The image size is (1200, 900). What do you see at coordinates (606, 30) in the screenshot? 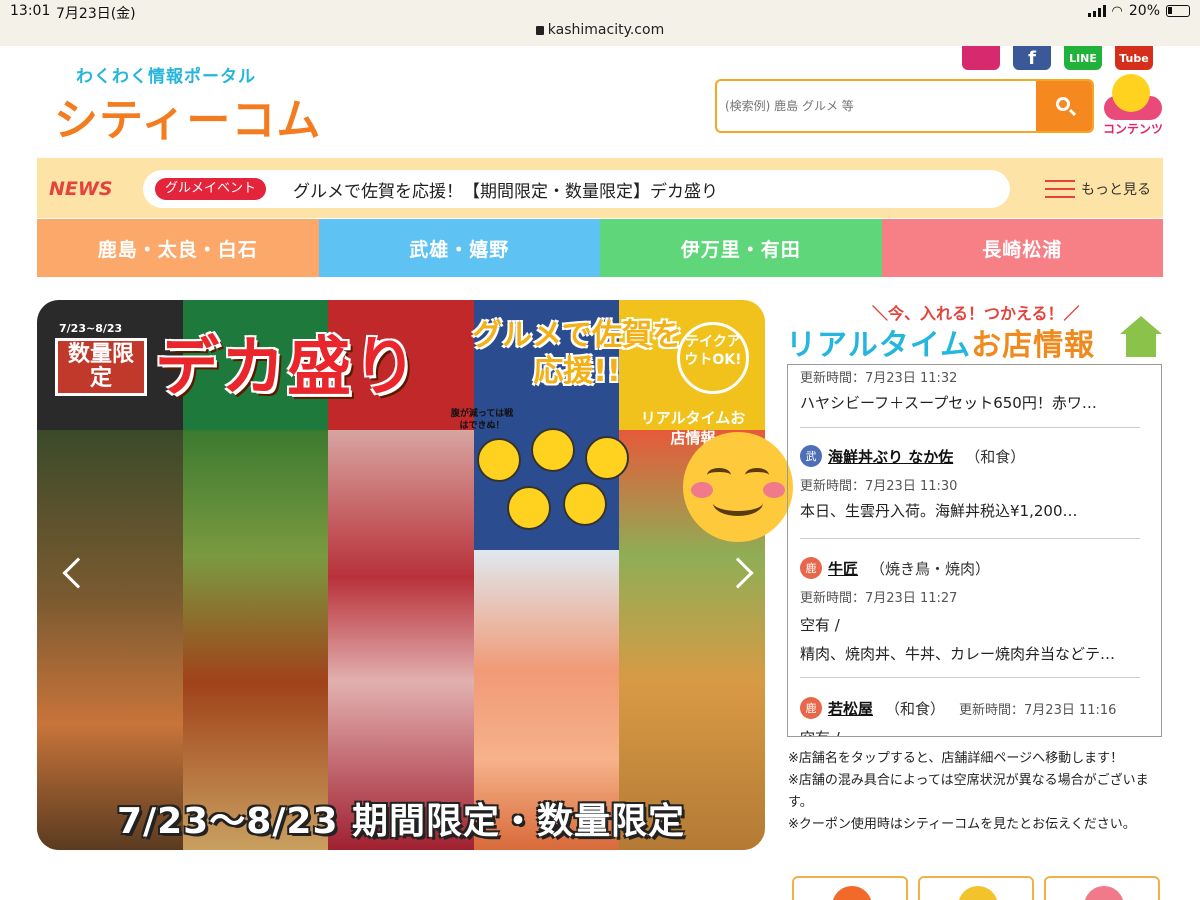
I see `url-text: kashimacity.com` at bounding box center [606, 30].